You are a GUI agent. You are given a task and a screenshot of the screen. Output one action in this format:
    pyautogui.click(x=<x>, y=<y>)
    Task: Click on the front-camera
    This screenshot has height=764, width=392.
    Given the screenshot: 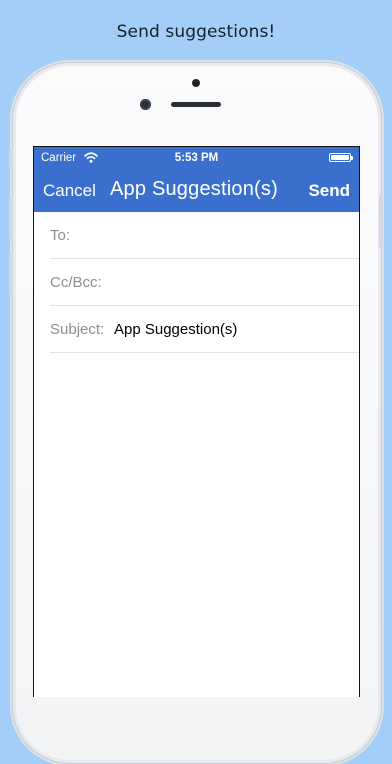 What is the action you would take?
    pyautogui.click(x=145, y=104)
    